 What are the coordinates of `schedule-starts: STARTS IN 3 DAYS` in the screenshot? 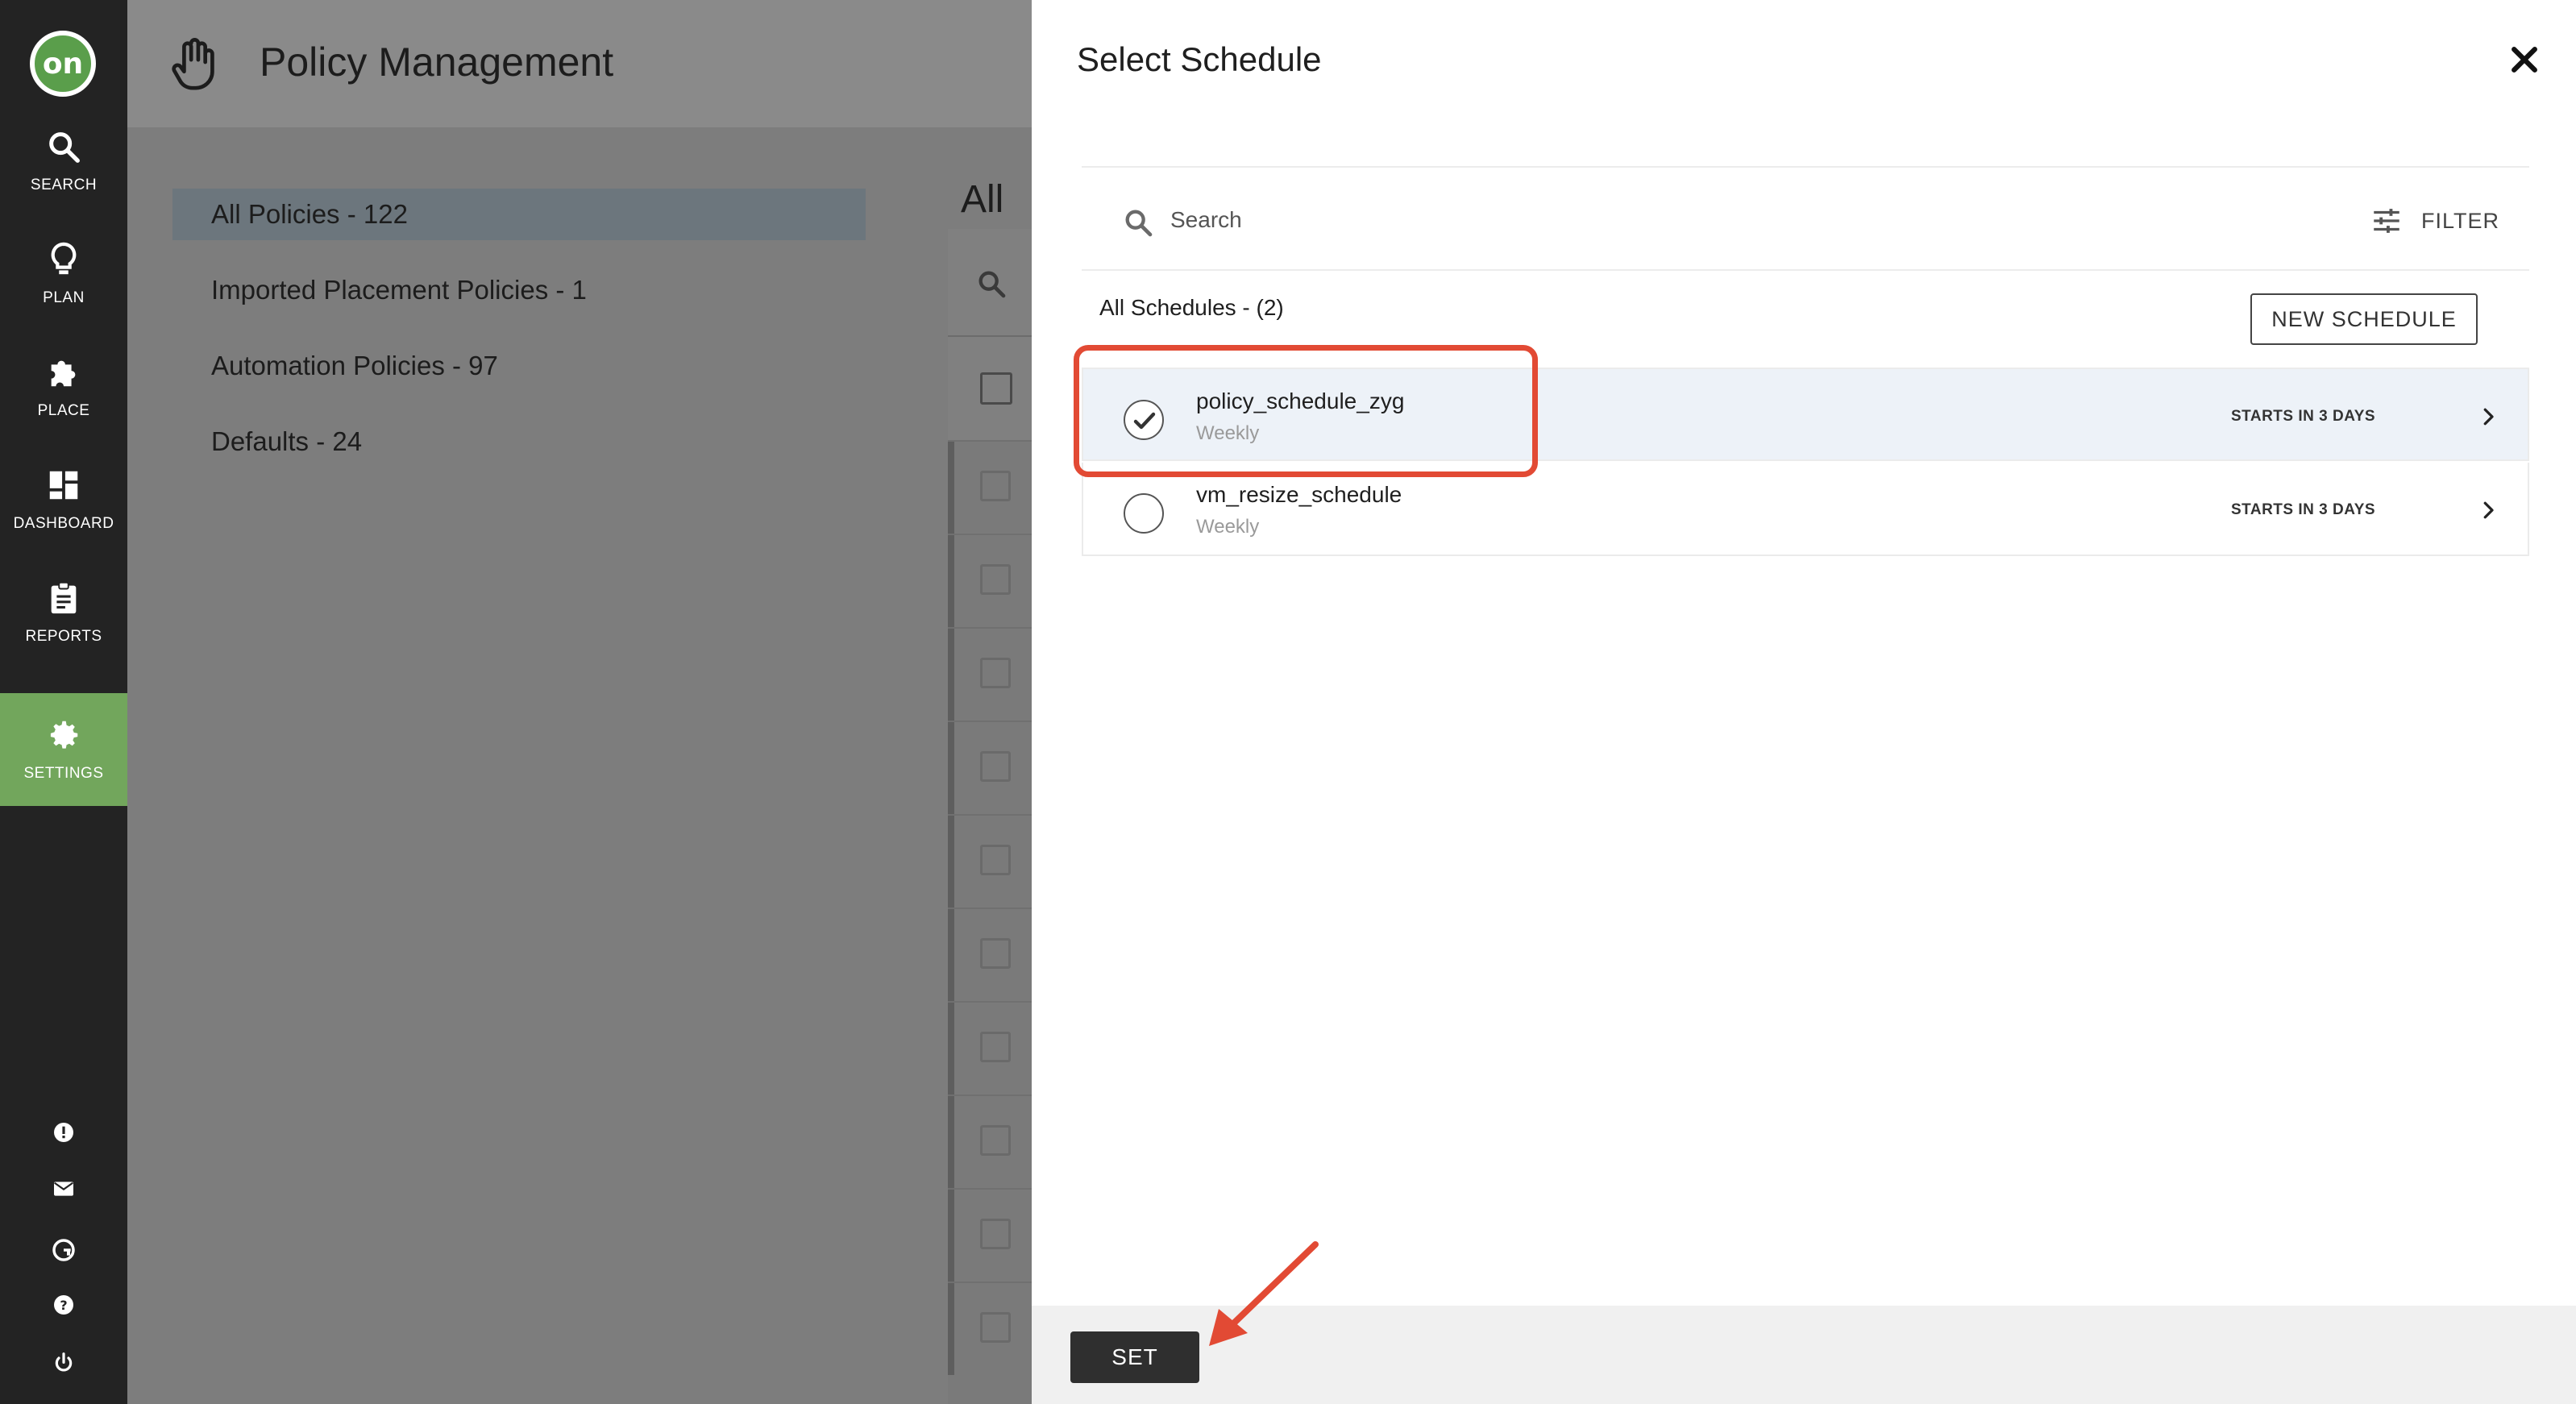 It's located at (2303, 416).